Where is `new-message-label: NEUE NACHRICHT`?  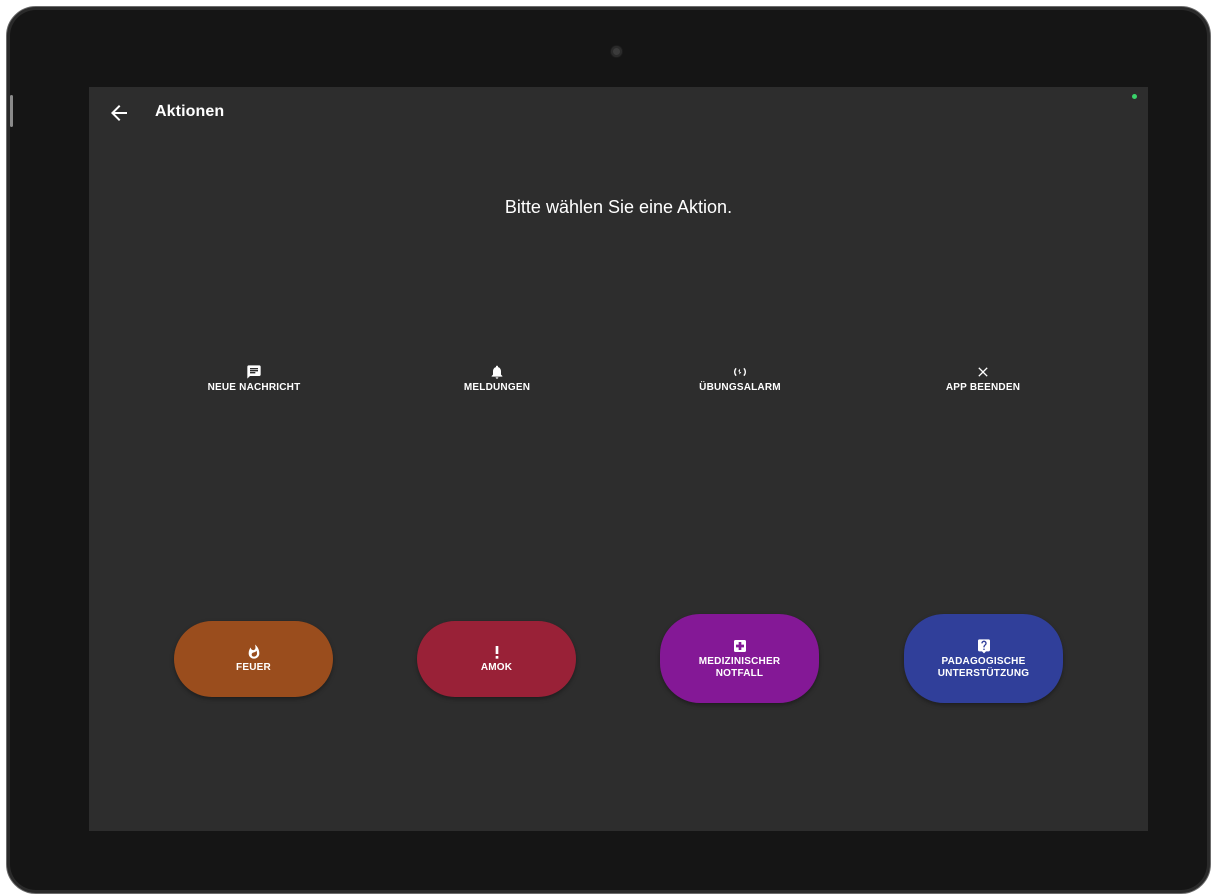
new-message-label: NEUE NACHRICHT is located at coordinates (254, 387).